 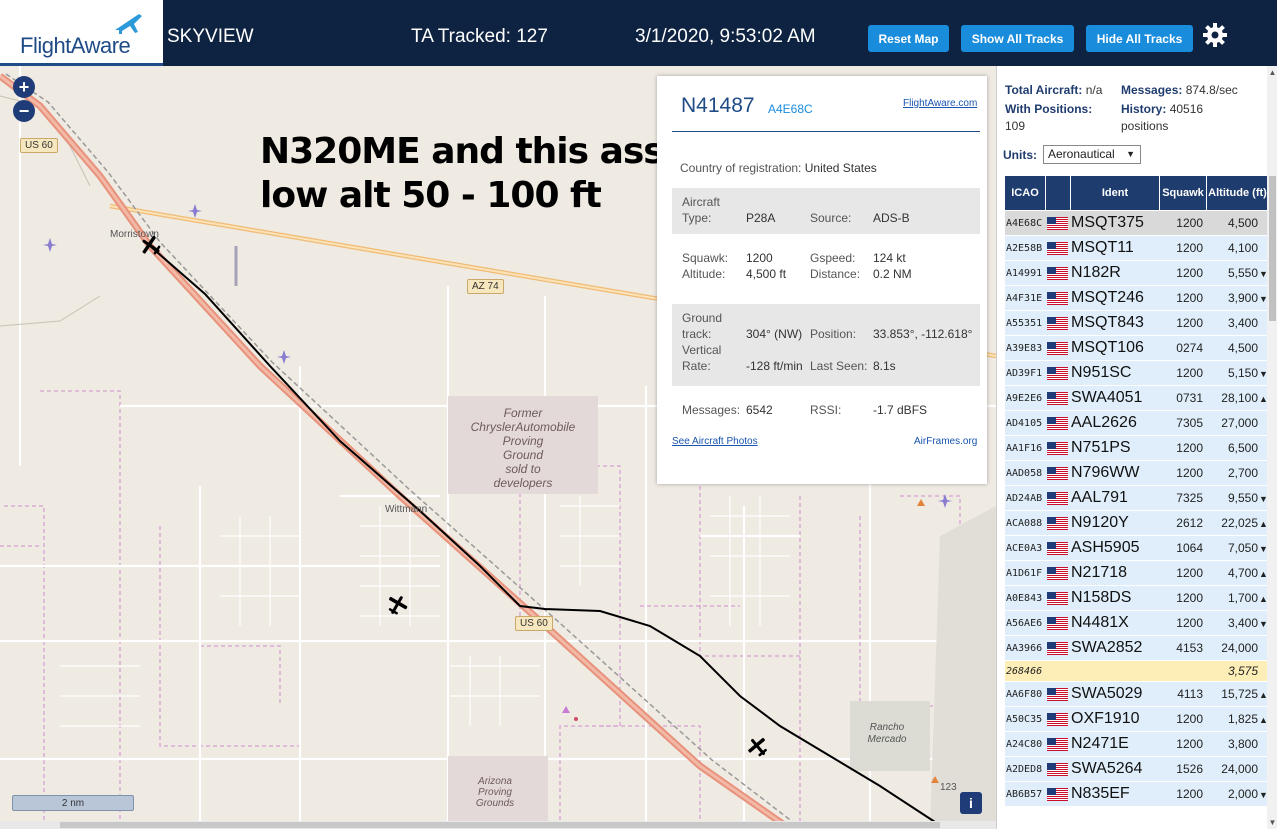 I want to click on table-row: AD4105 AAL2626 7305 27,000, so click(x=1137, y=422).